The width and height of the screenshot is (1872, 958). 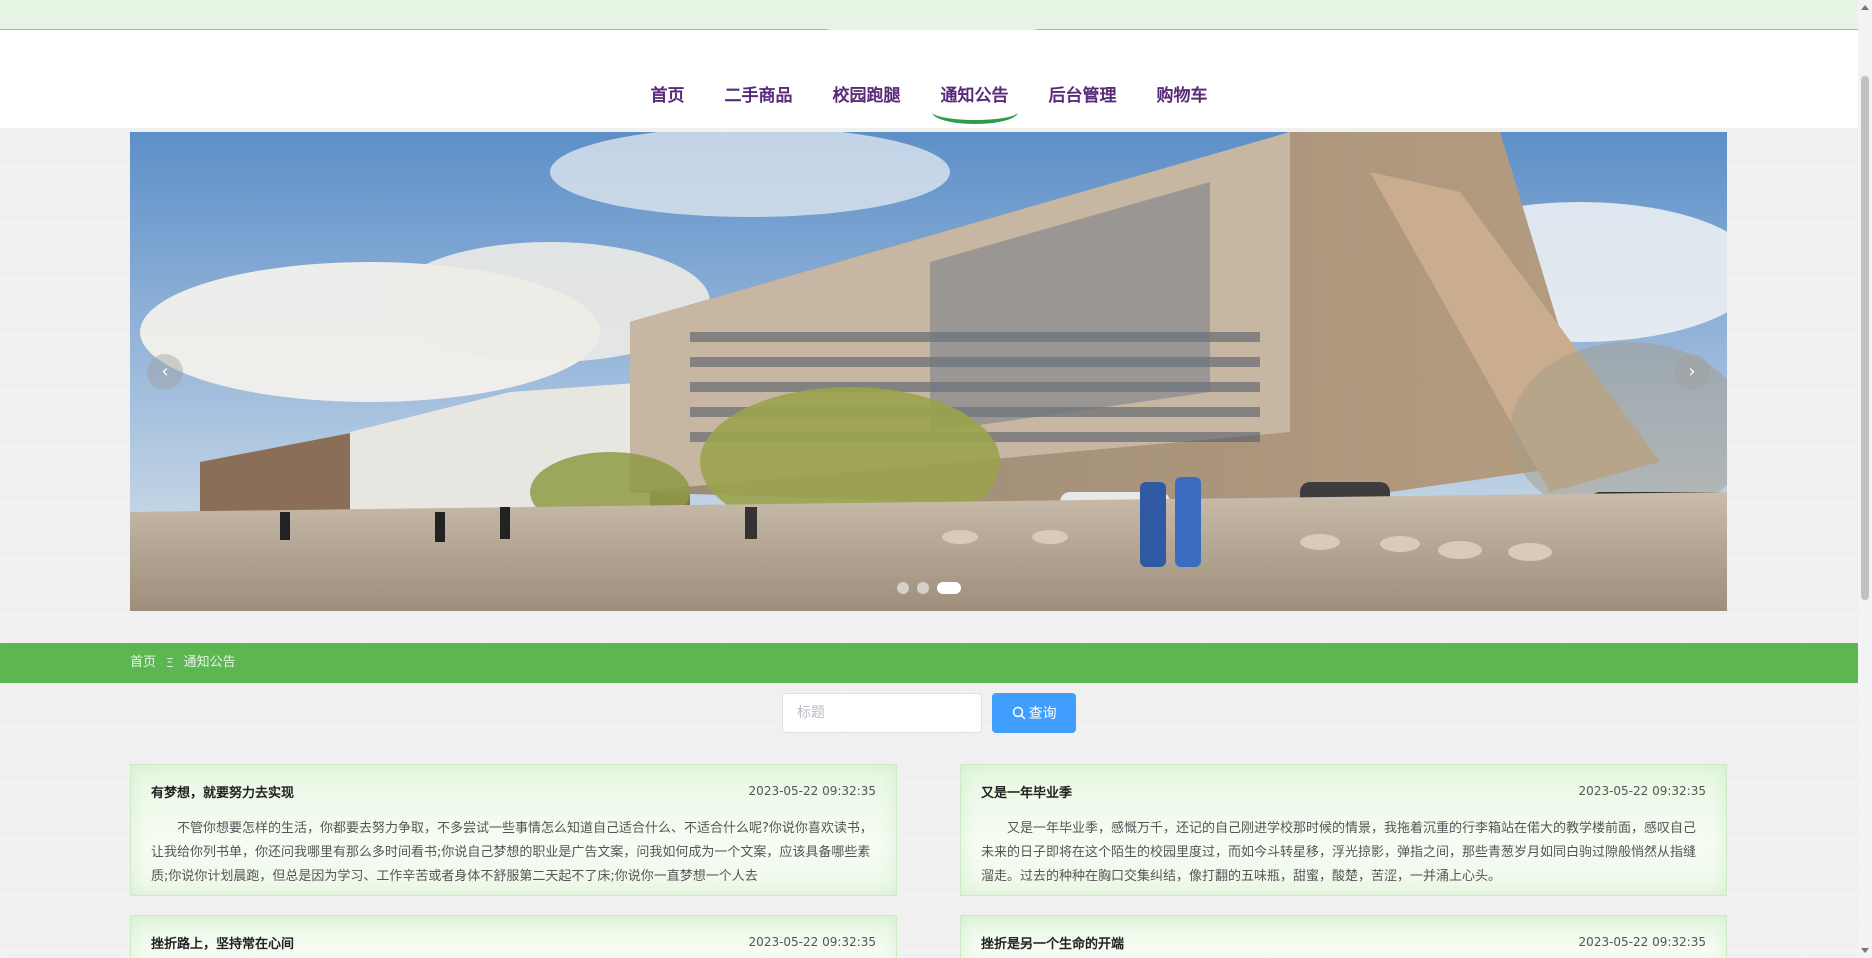 What do you see at coordinates (1042, 714) in the screenshot?
I see `search-button-label: 查询` at bounding box center [1042, 714].